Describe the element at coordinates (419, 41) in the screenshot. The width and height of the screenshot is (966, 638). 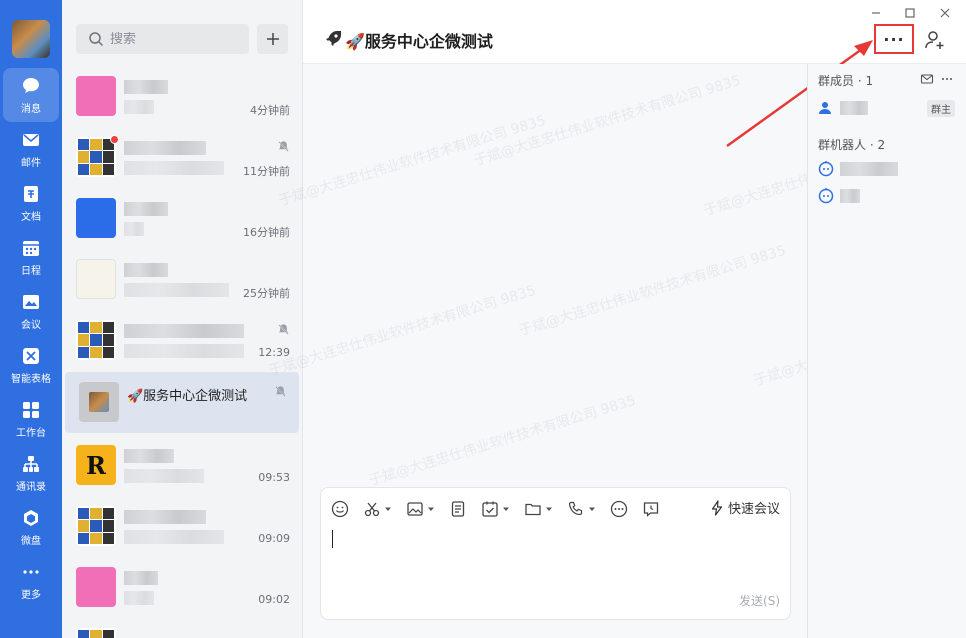
I see `chat-title: 🚀服务中心企微测试` at that location.